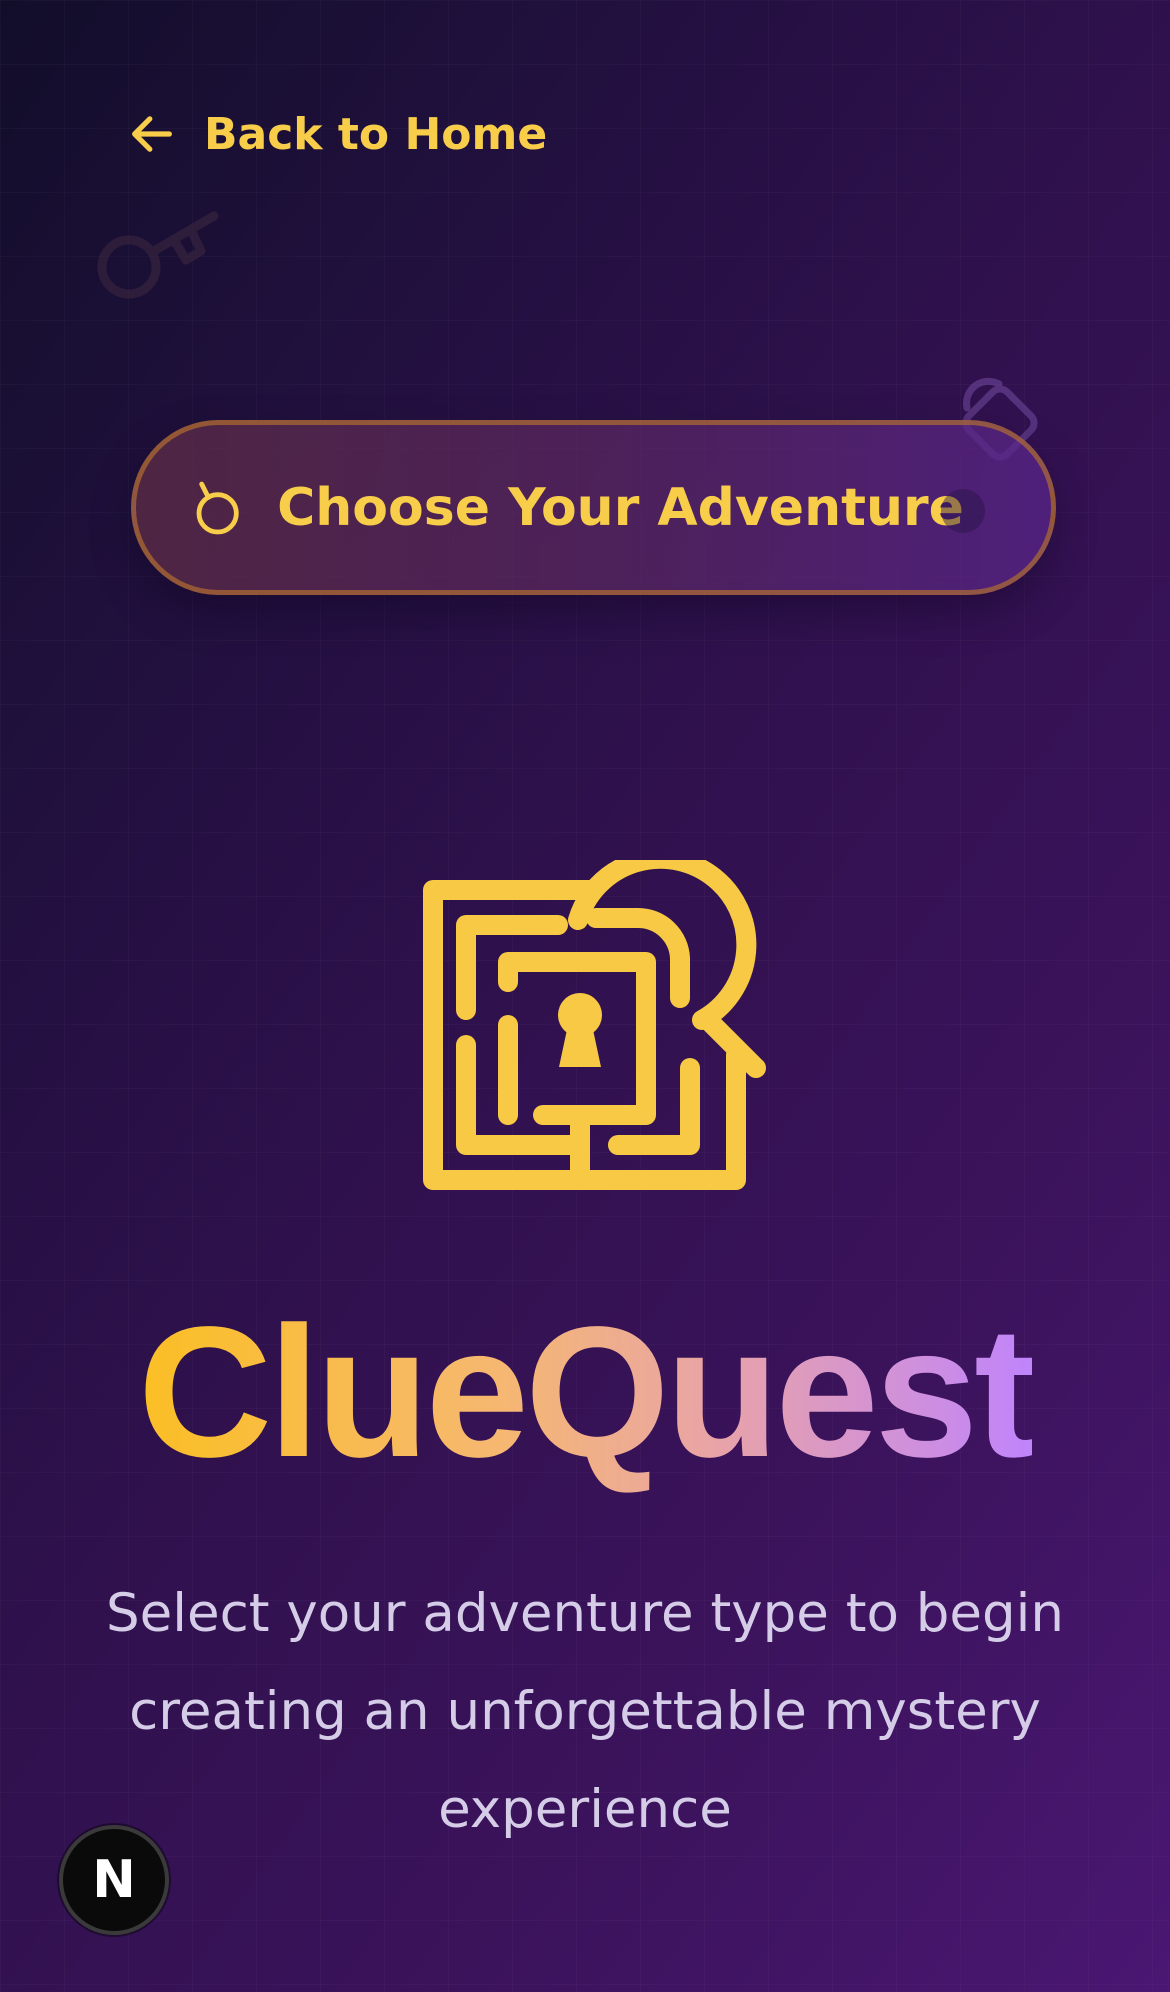  I want to click on brand-title: ClueQuest, so click(586, 1392).